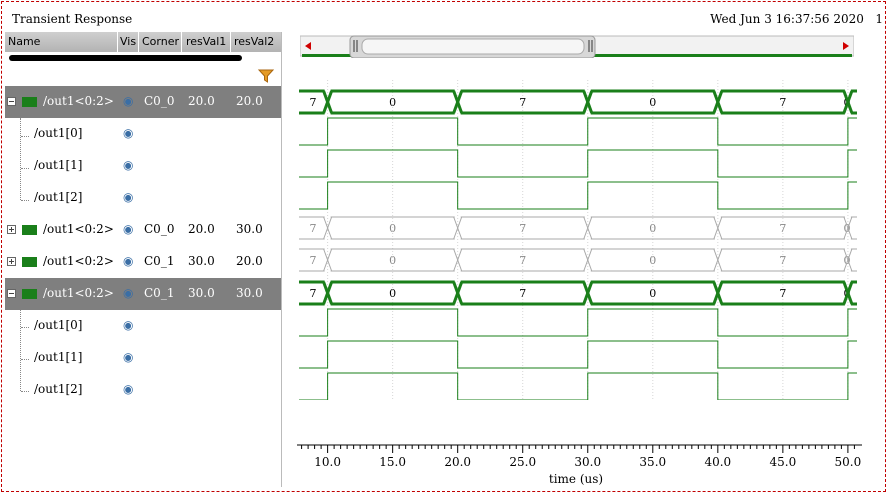 The height and width of the screenshot is (495, 889). What do you see at coordinates (72, 19) in the screenshot?
I see `window-title: Transient Response` at bounding box center [72, 19].